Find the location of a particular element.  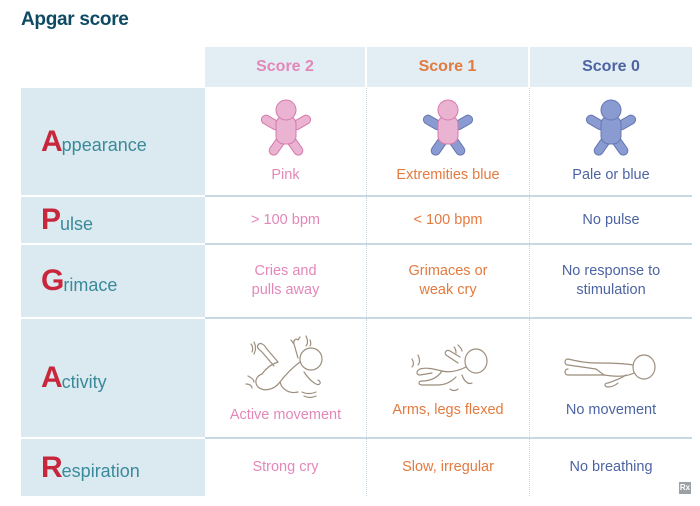

cell-score-0: No breathing is located at coordinates (611, 467).